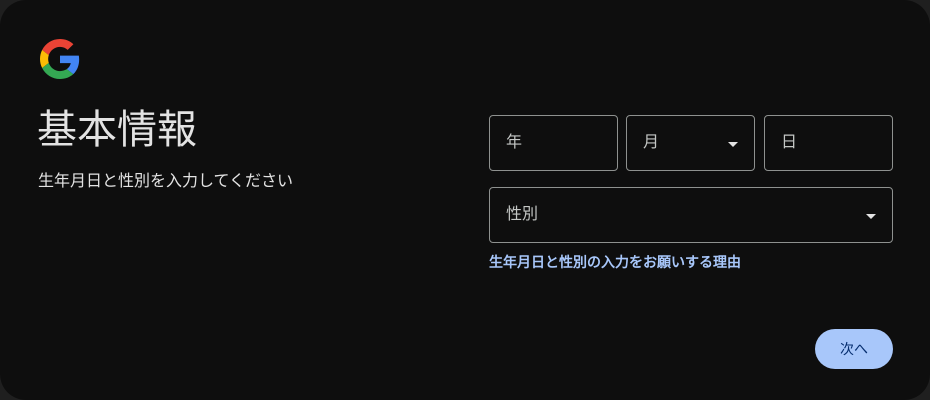 The image size is (930, 400). Describe the element at coordinates (854, 349) in the screenshot. I see `next-button: 次へ` at that location.